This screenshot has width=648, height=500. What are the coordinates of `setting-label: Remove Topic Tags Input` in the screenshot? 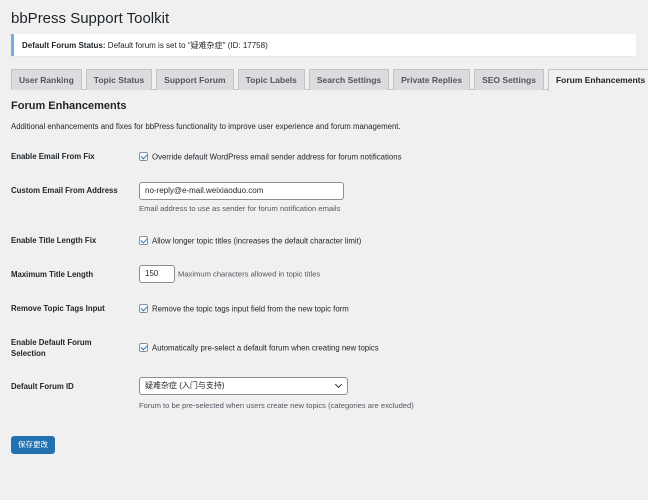 It's located at (58, 308).